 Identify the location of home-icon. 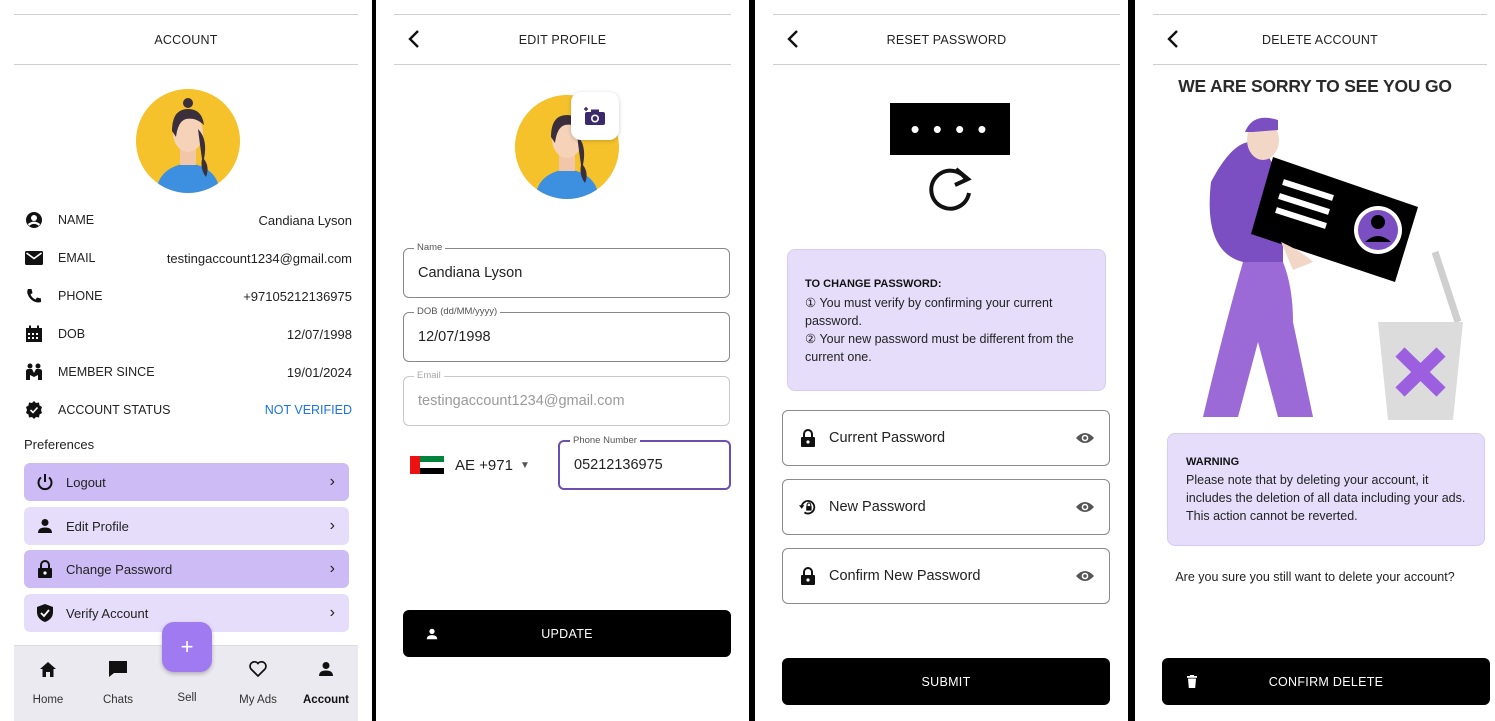
(48, 669).